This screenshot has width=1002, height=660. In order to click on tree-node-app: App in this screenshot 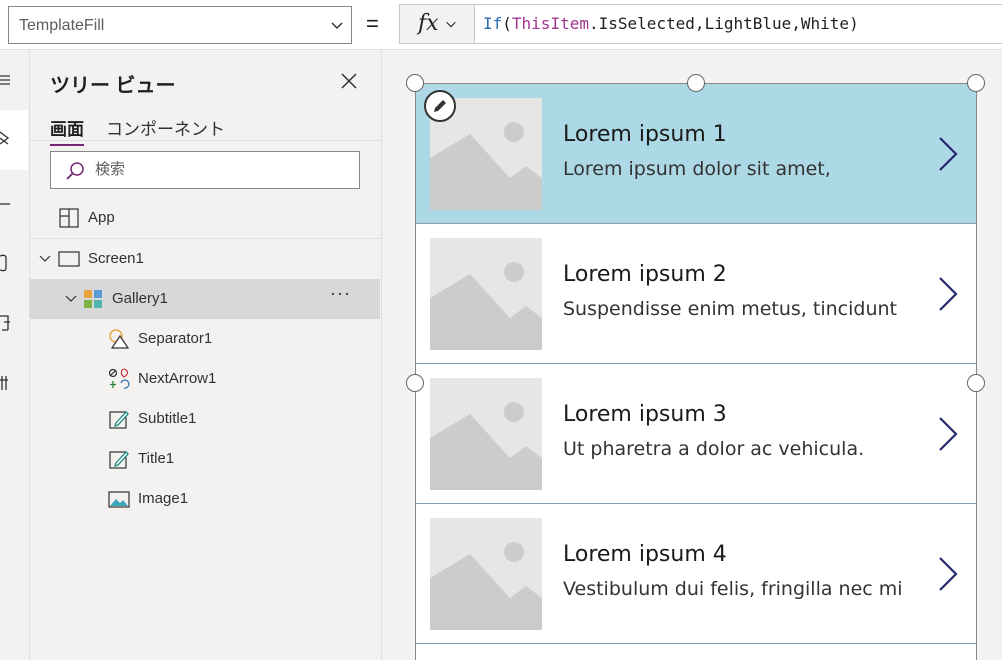, I will do `click(205, 218)`.